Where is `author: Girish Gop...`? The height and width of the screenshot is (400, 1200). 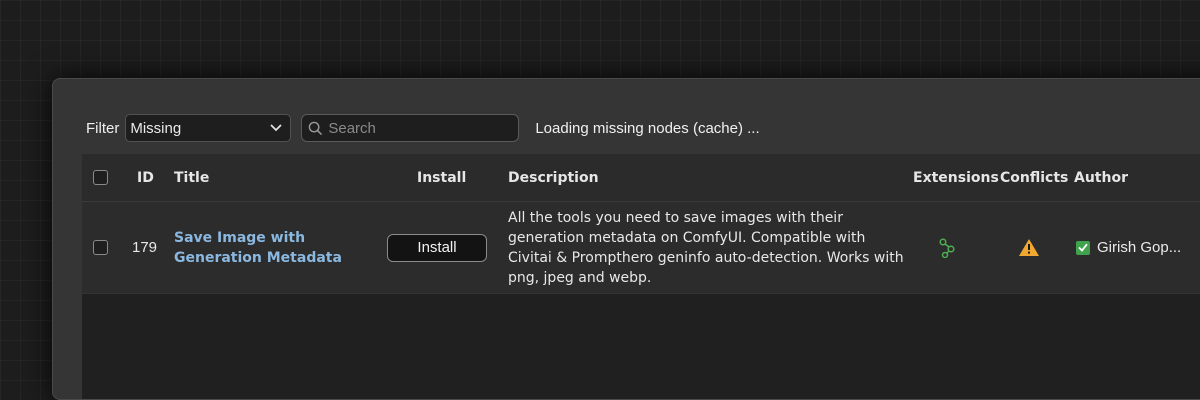
author: Girish Gop... is located at coordinates (1128, 247).